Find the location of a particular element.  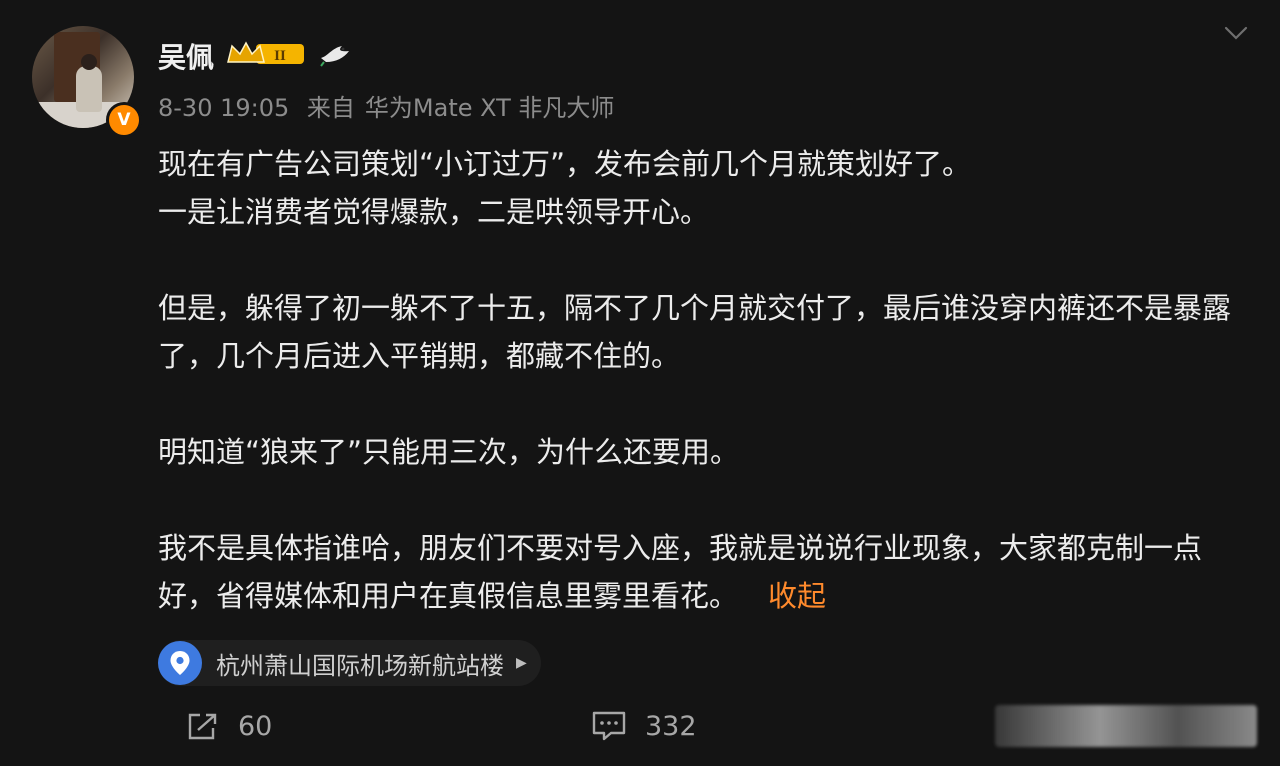

post-source-device: 华为Mate XT 非凡大师 is located at coordinates (490, 108).